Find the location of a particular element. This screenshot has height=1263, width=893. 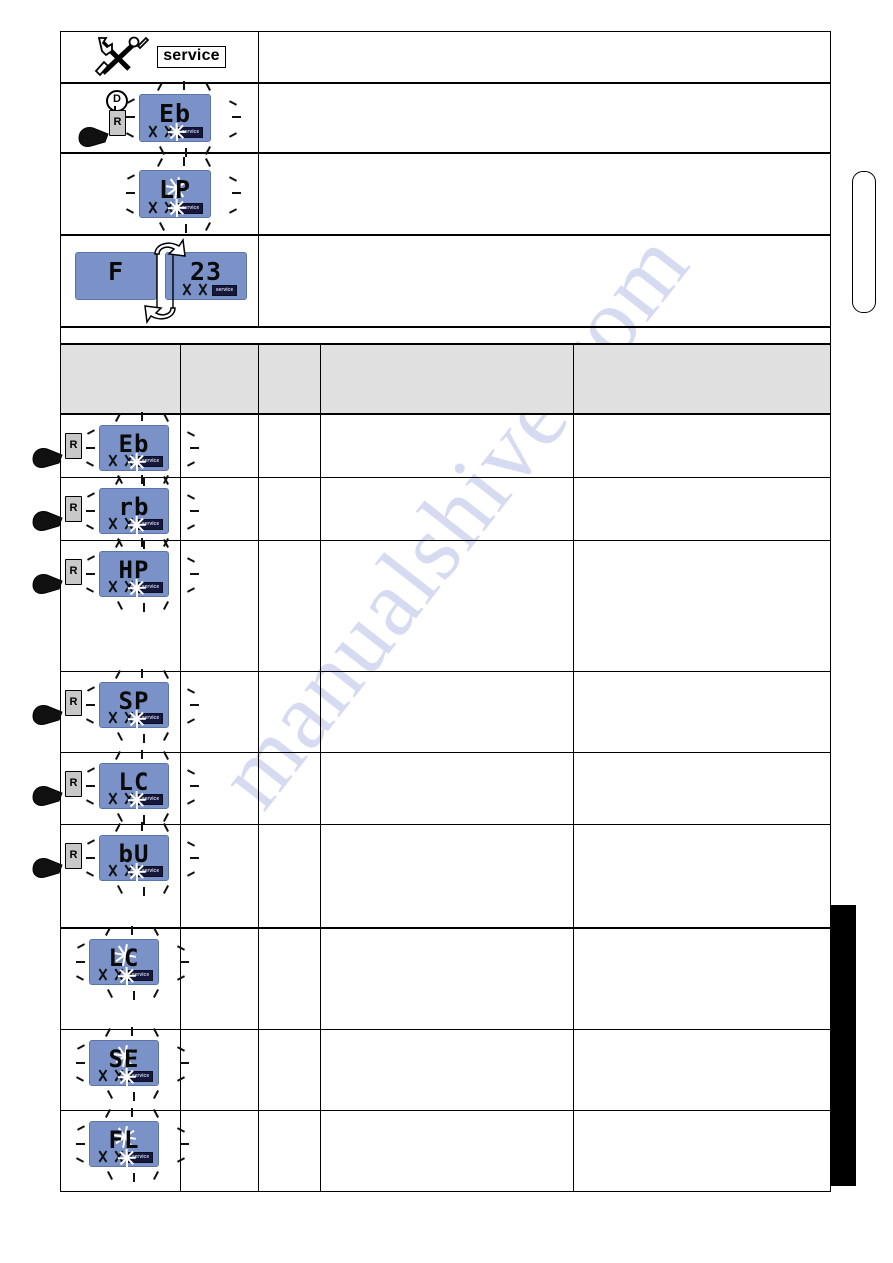

display-cell: LC service is located at coordinates (124, 978).